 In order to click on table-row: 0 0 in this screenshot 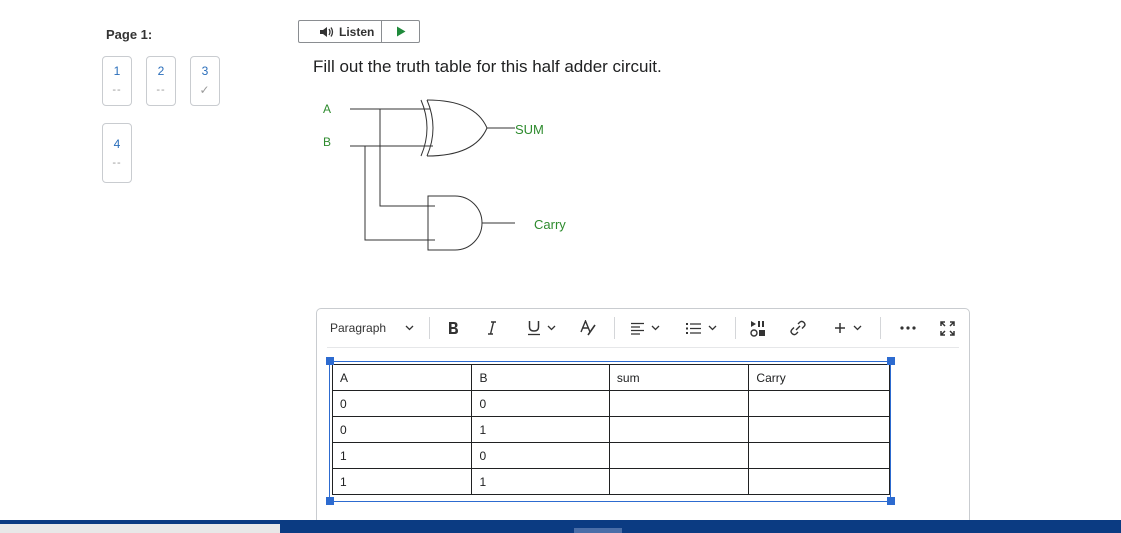, I will do `click(610, 403)`.